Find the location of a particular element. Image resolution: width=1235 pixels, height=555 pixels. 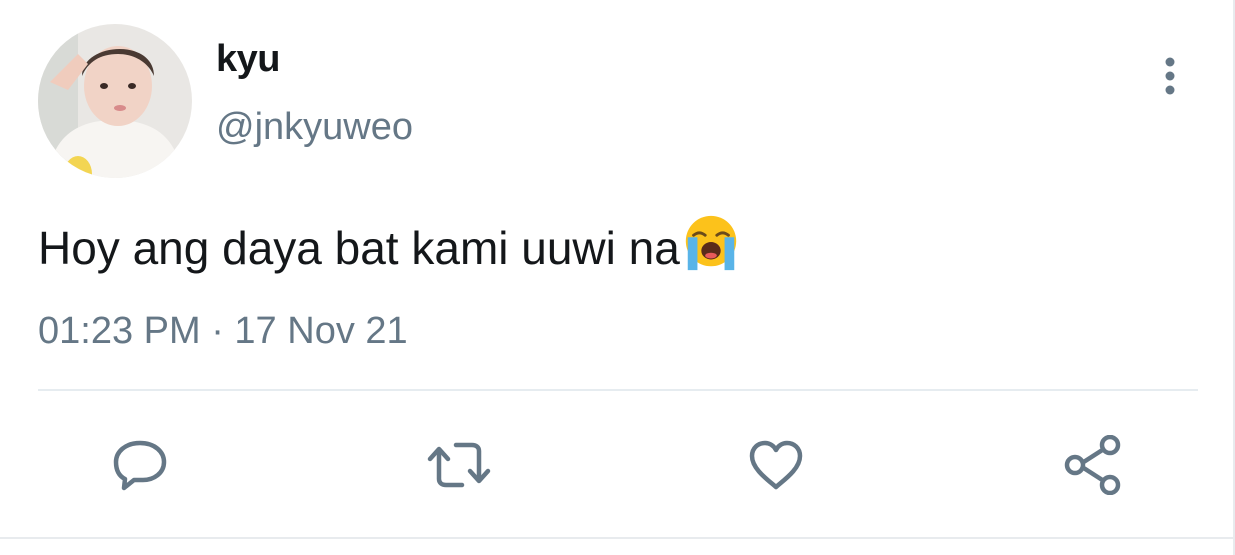

reply-button is located at coordinates (140, 465).